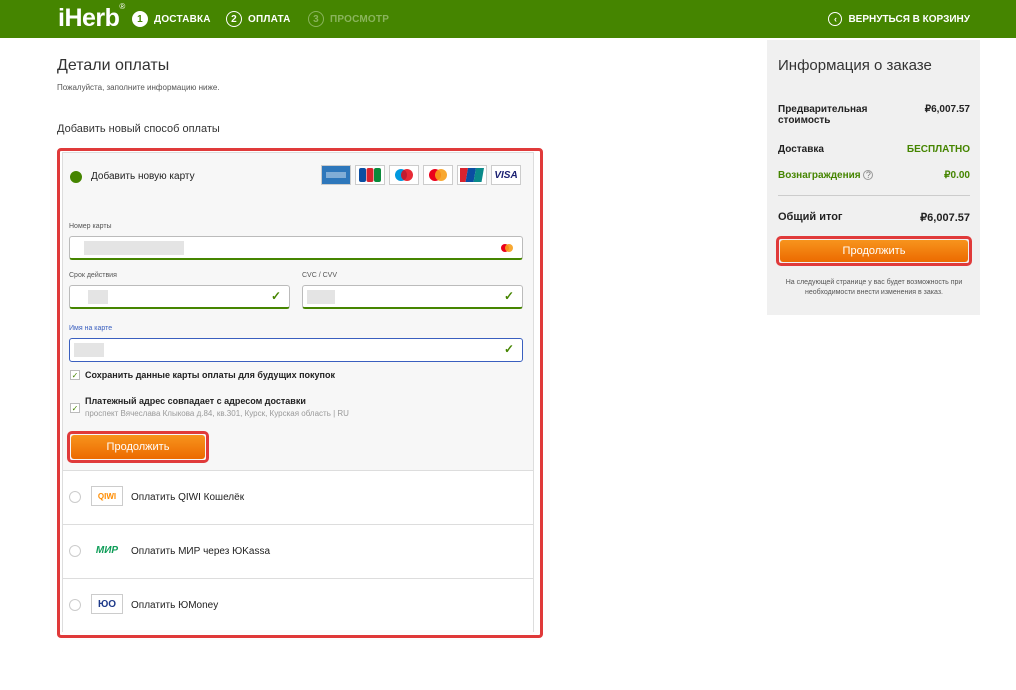  What do you see at coordinates (298, 606) in the screenshot?
I see `payment-option-yoomoney: ЮO Оплатить ЮMoney` at bounding box center [298, 606].